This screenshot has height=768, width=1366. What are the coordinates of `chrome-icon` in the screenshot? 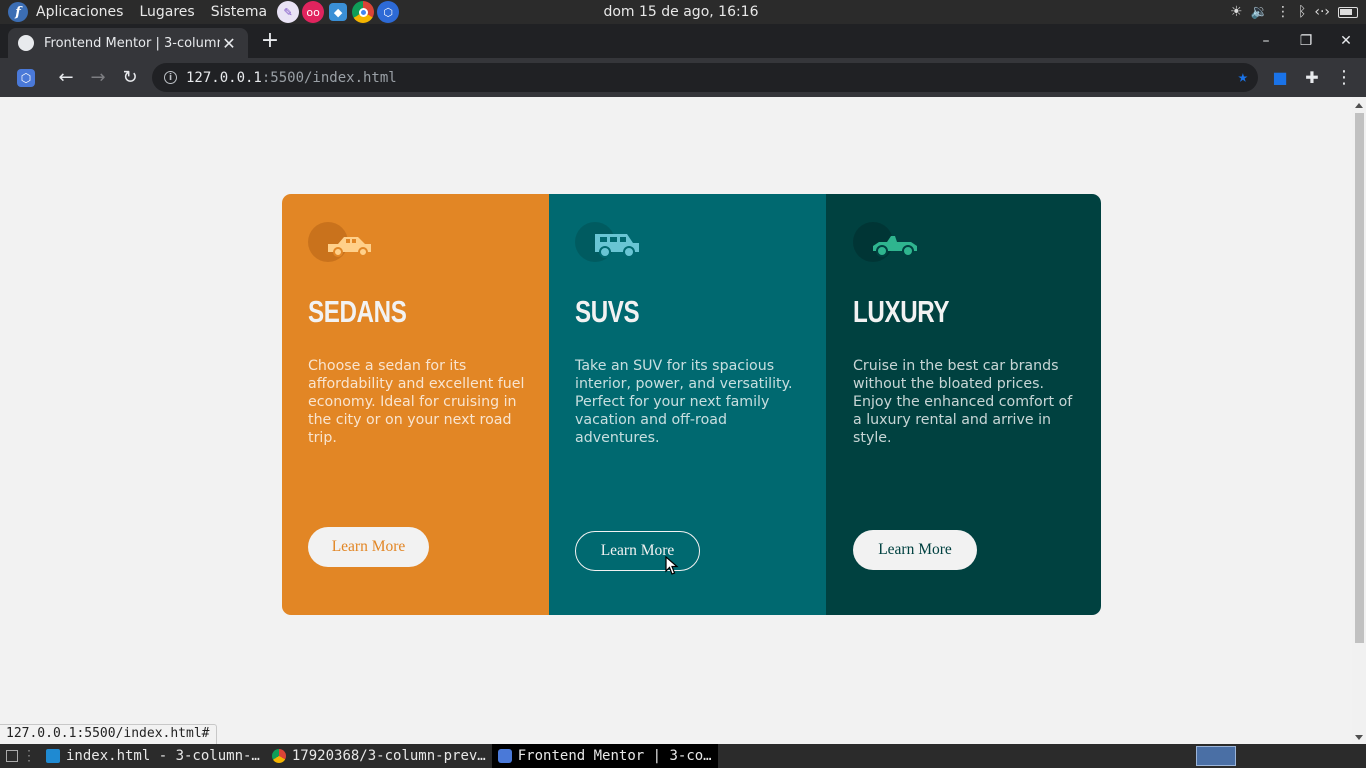 It's located at (278, 756).